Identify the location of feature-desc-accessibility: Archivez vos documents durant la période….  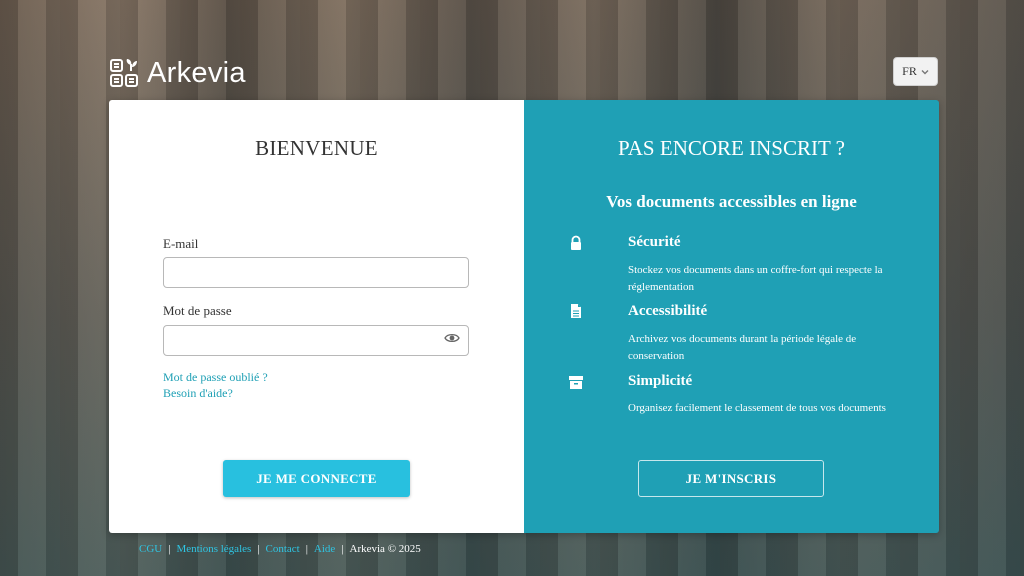
(742, 347).